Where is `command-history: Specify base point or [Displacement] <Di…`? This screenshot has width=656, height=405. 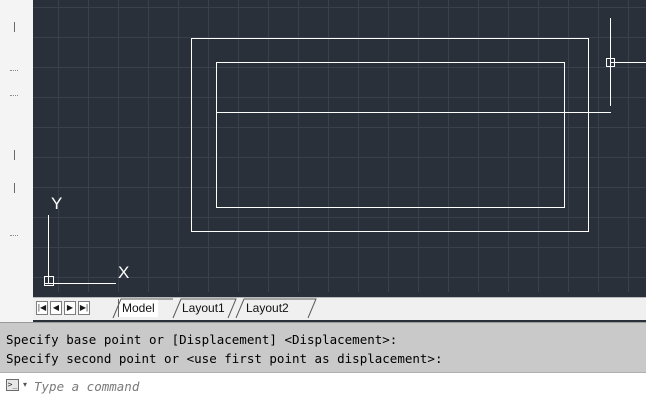
command-history: Specify base point or [Displacement] <Di… is located at coordinates (323, 347).